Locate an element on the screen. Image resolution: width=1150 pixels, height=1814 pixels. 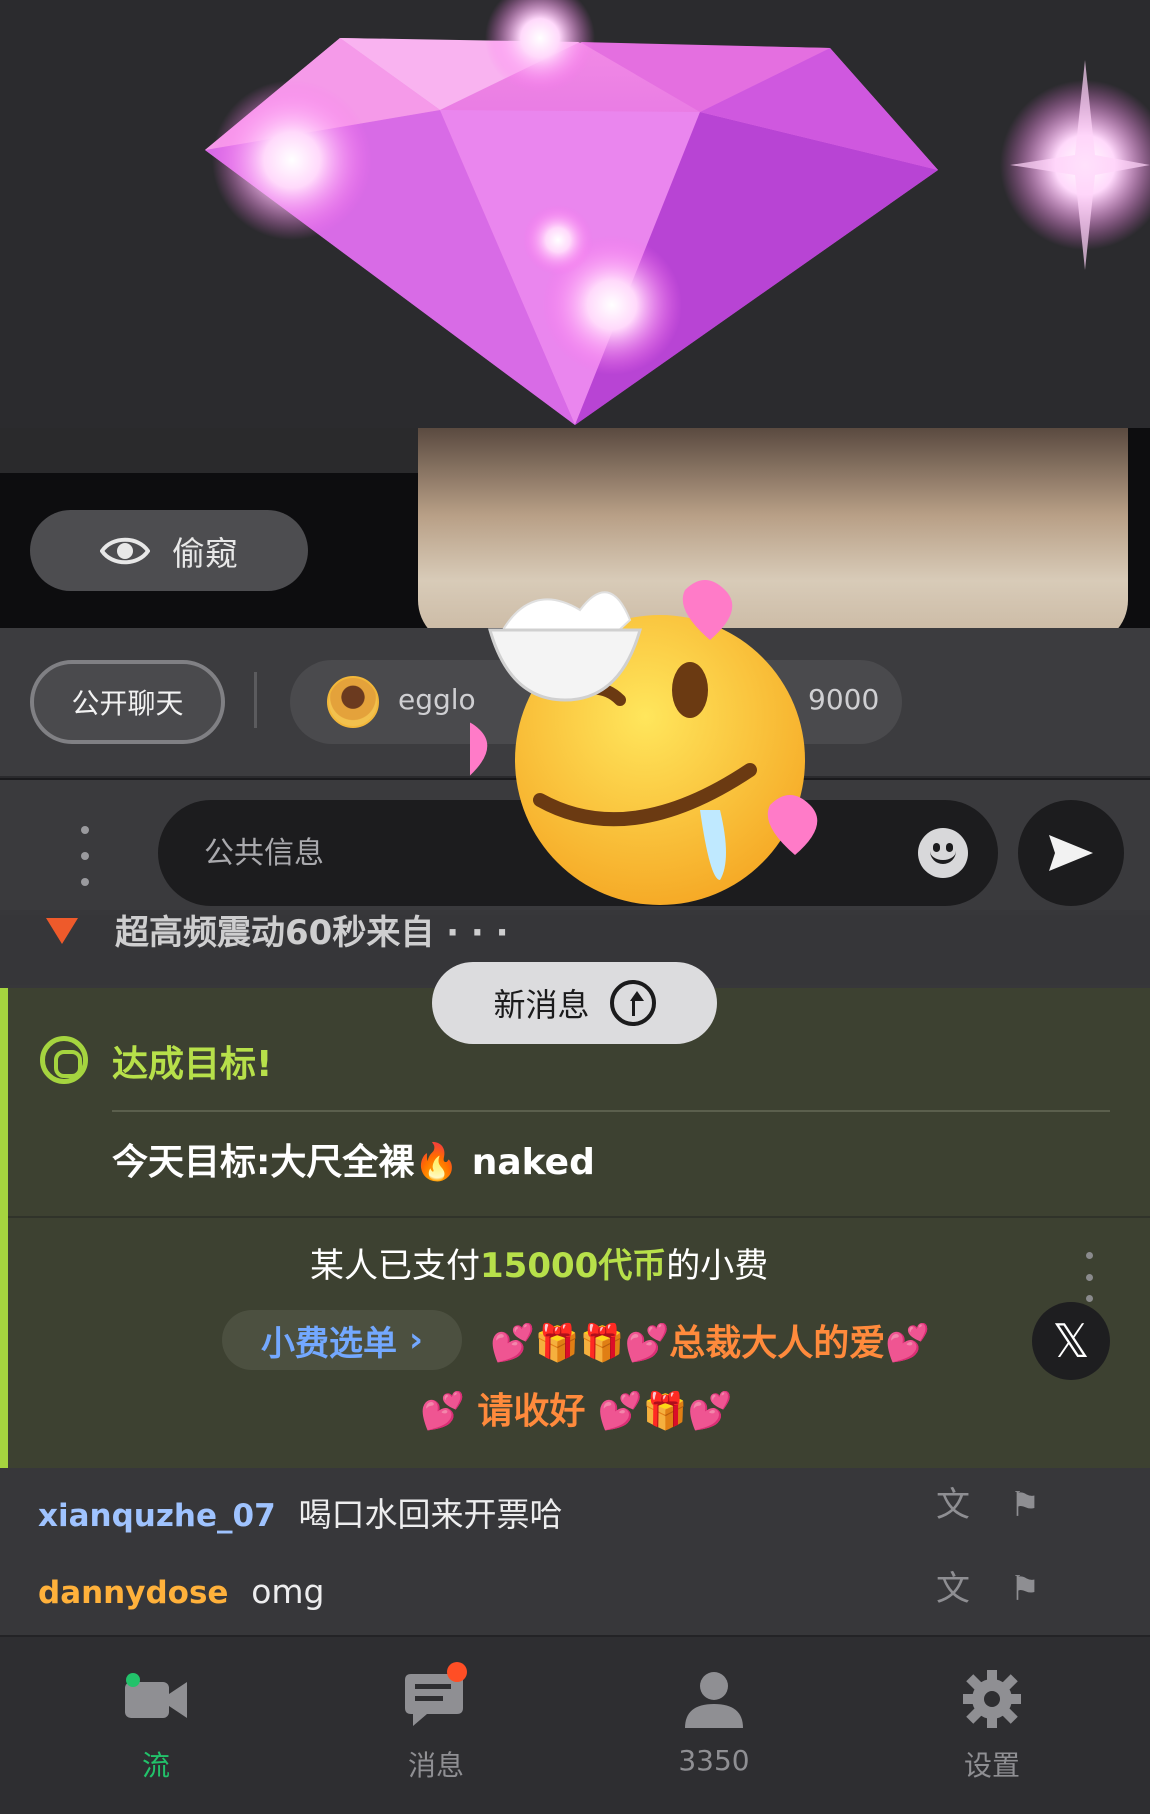
eye-icon is located at coordinates (125, 550).